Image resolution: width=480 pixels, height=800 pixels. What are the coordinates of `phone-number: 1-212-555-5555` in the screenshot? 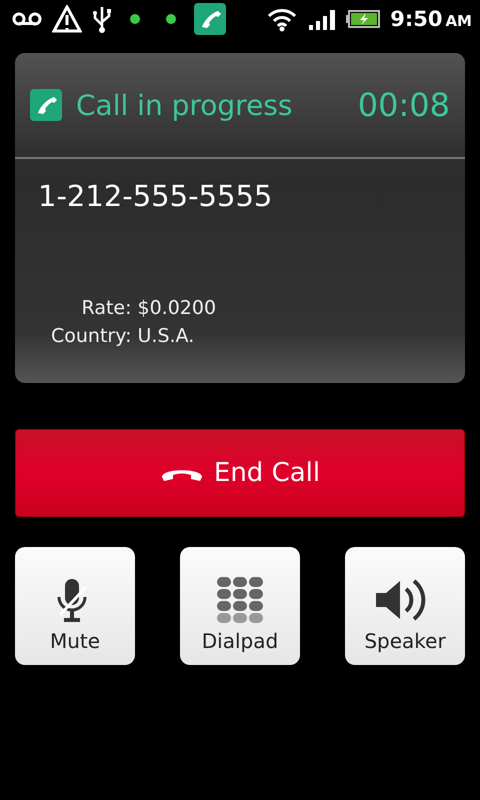 It's located at (155, 195).